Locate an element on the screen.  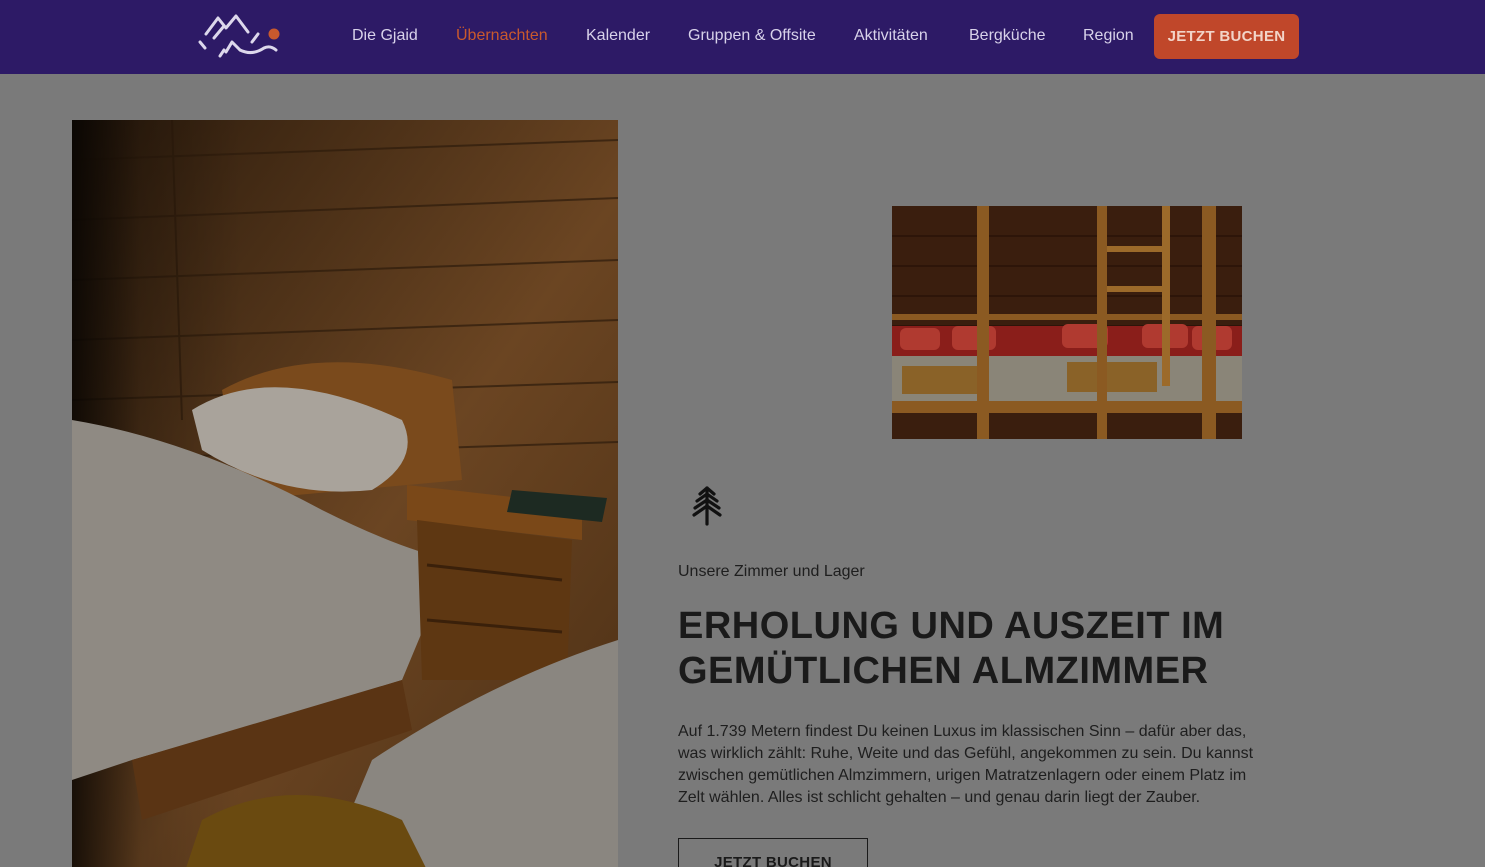
section-eyebrow: Unsere Zimmer und Lager is located at coordinates (771, 571).